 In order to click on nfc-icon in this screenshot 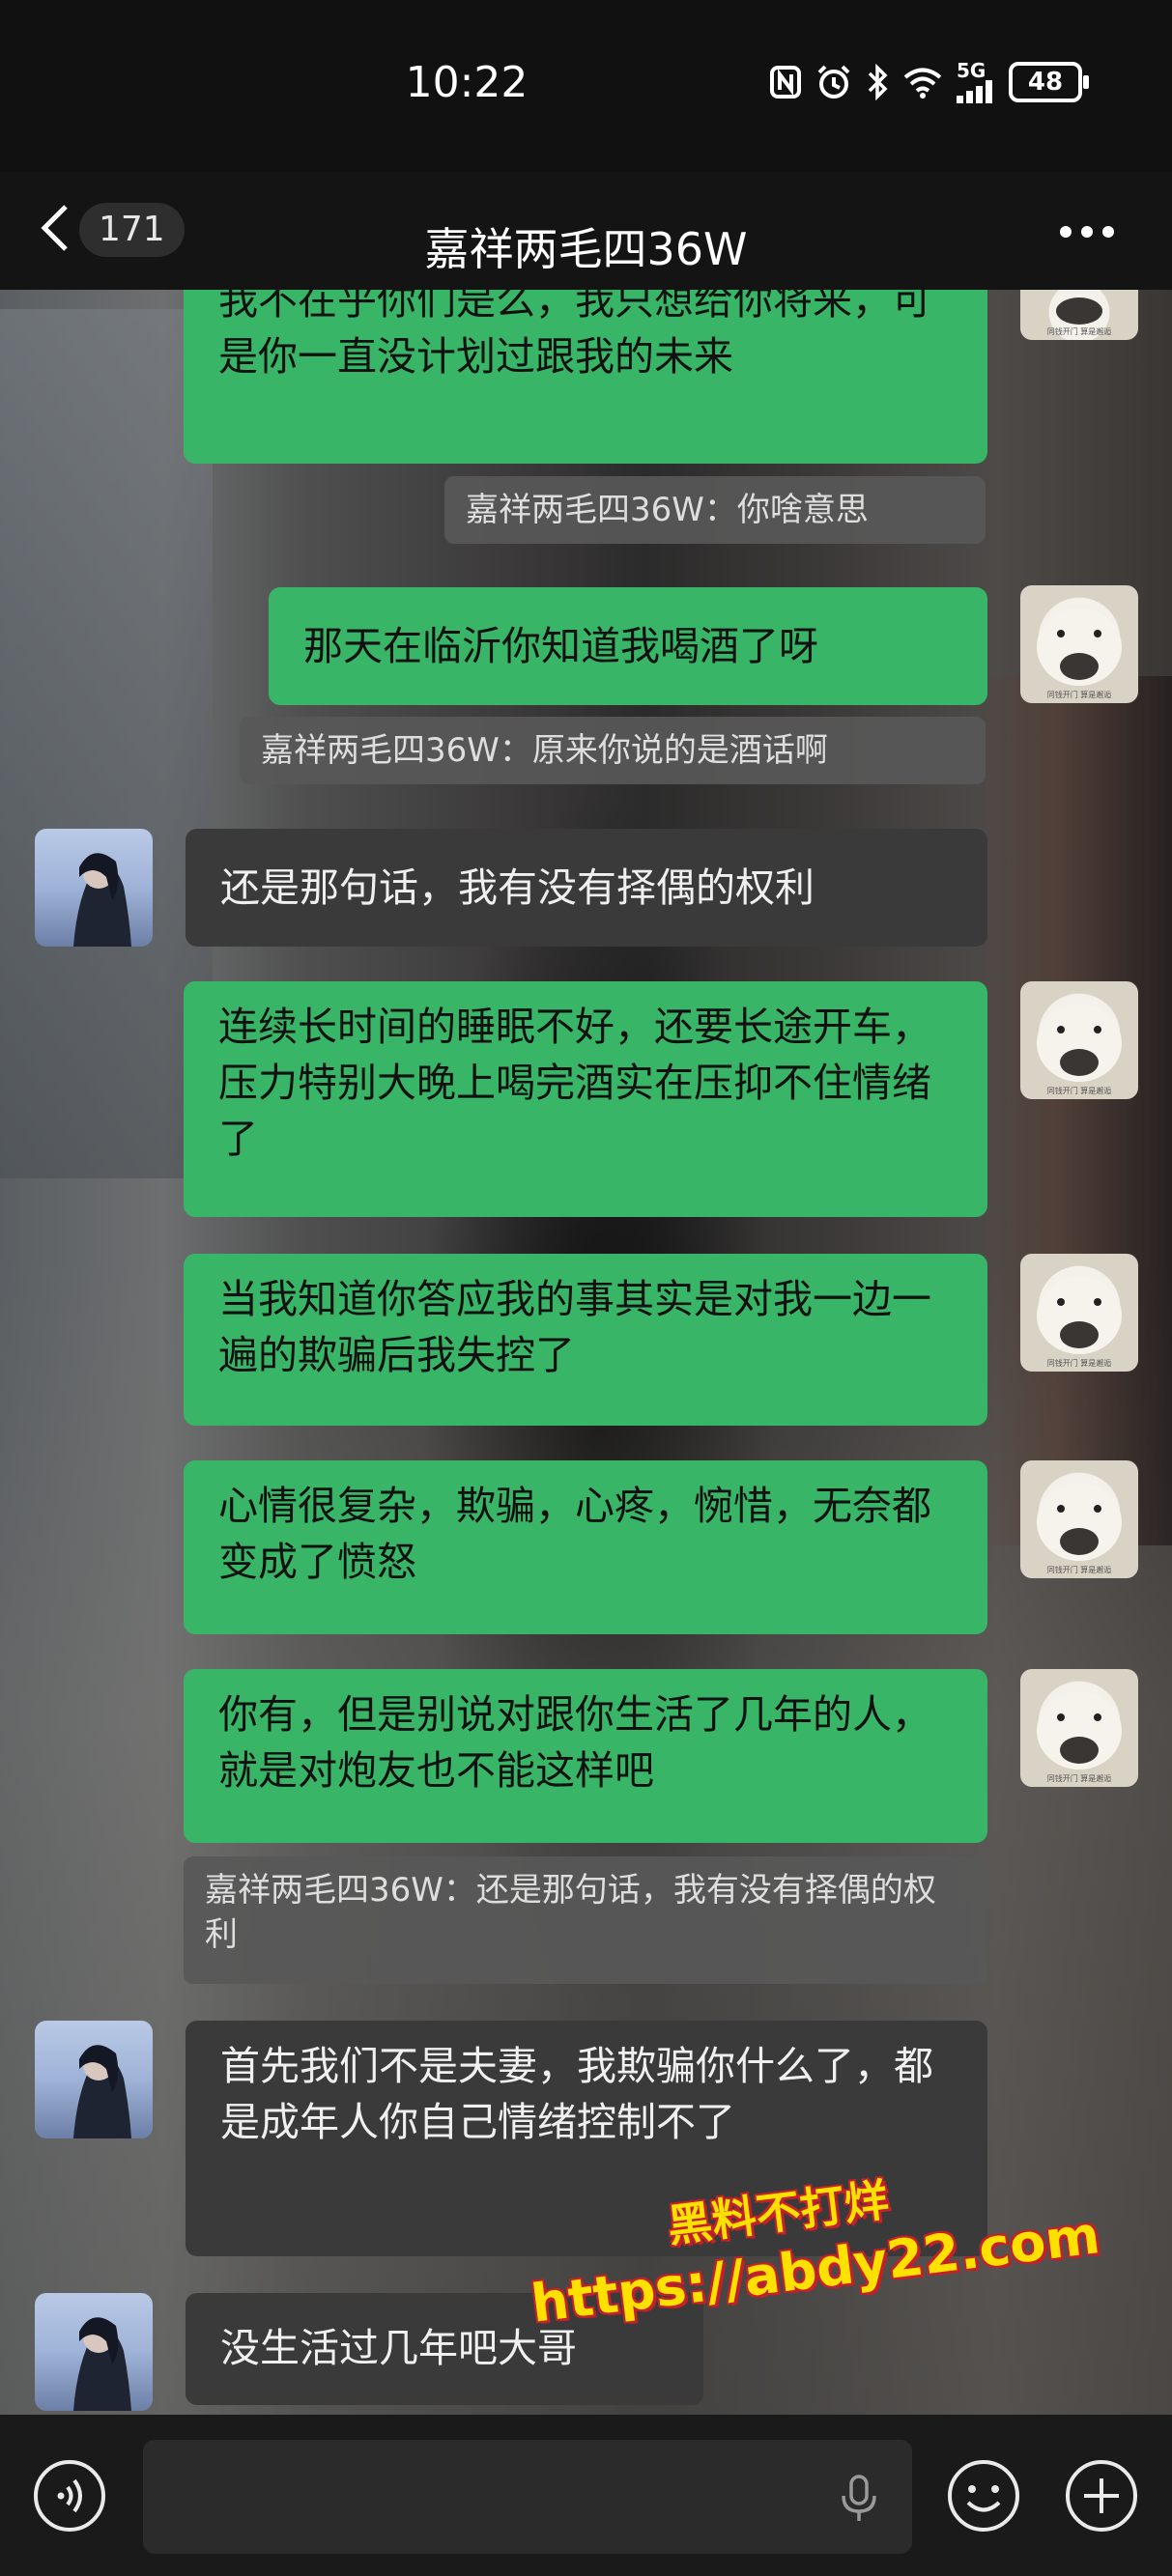, I will do `click(785, 82)`.